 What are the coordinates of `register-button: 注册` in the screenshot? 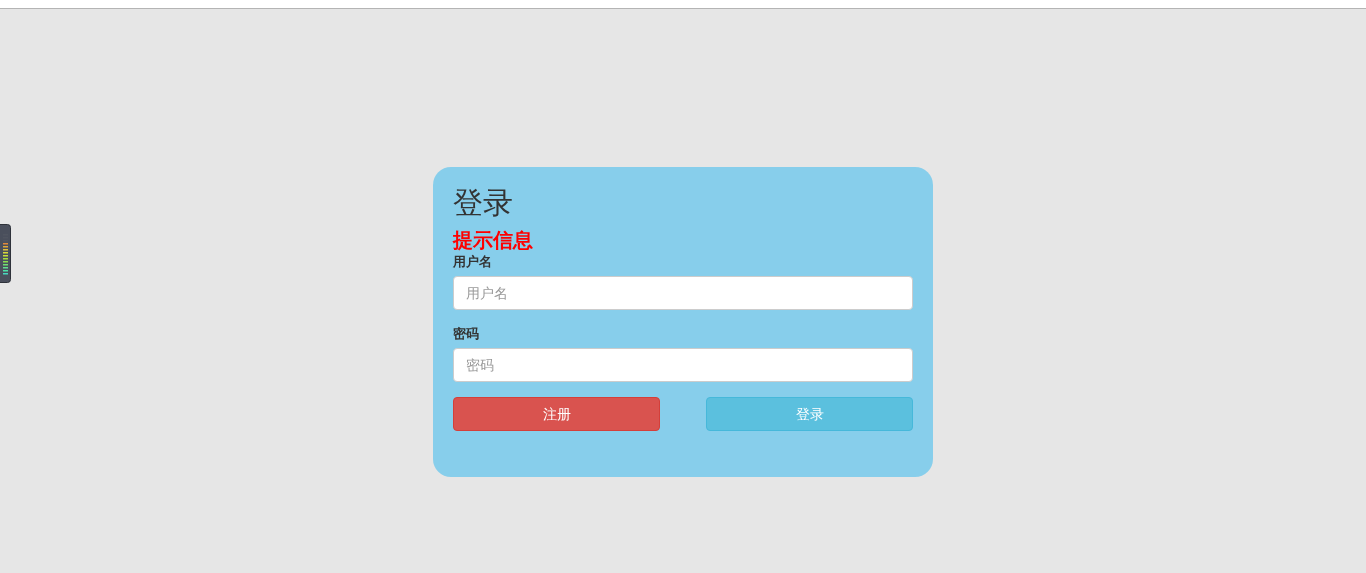 It's located at (556, 414).